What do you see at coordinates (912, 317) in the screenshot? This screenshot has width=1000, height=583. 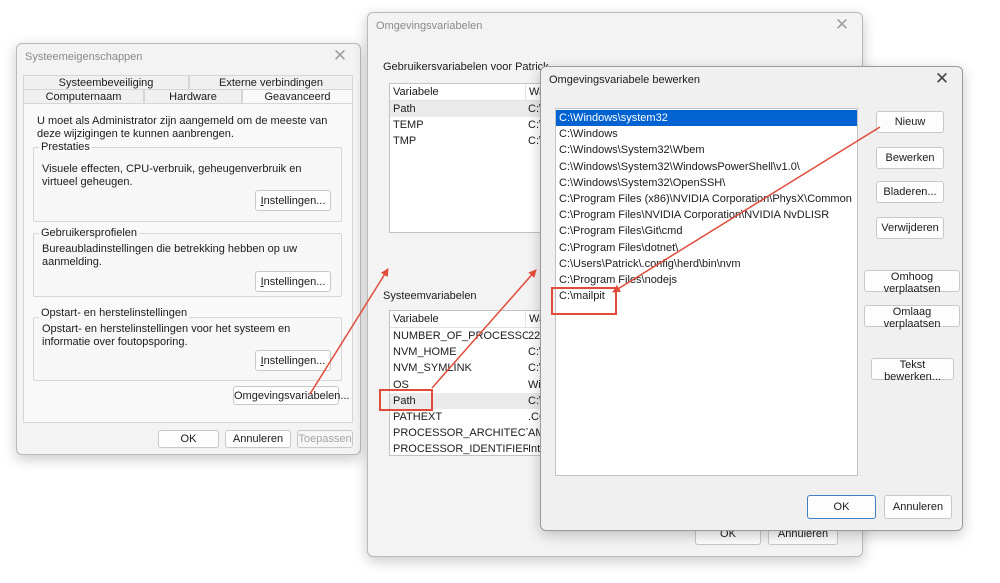 I see `move-down-button: Omlaag verplaatsen` at bounding box center [912, 317].